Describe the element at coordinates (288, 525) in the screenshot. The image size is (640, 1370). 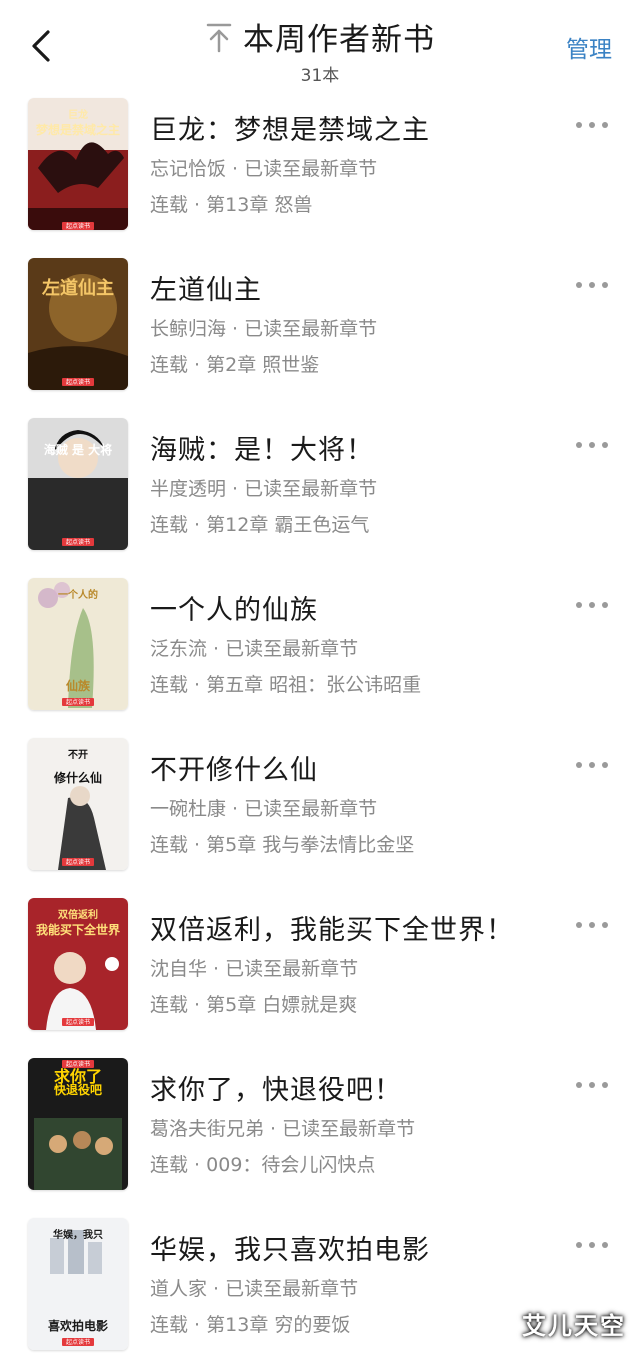
I see `chapter-title: 第12章 霸王色运气` at that location.